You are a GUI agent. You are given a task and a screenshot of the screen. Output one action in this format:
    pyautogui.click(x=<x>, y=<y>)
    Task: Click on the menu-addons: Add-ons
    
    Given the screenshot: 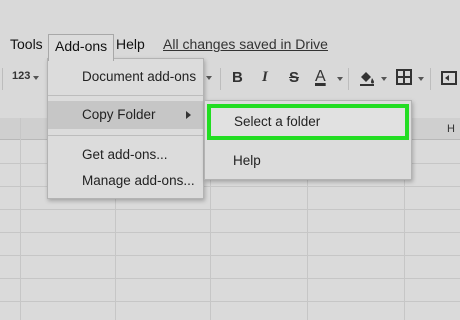 What is the action you would take?
    pyautogui.click(x=81, y=47)
    